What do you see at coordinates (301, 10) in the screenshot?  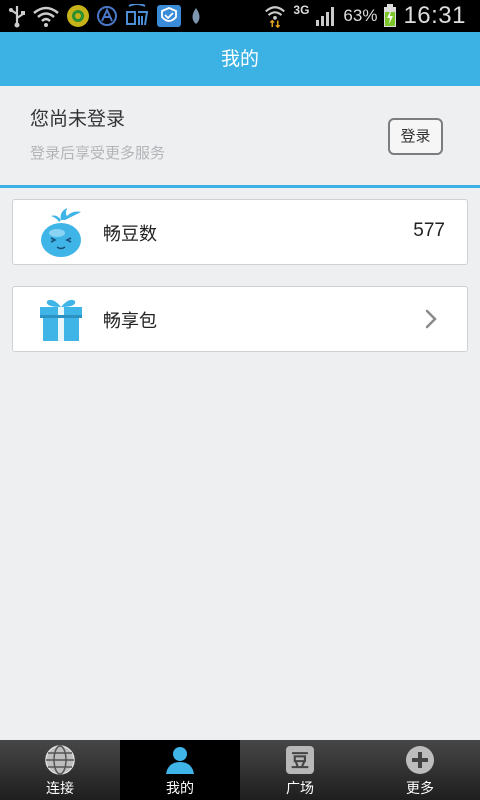 I see `network-type: 3G` at bounding box center [301, 10].